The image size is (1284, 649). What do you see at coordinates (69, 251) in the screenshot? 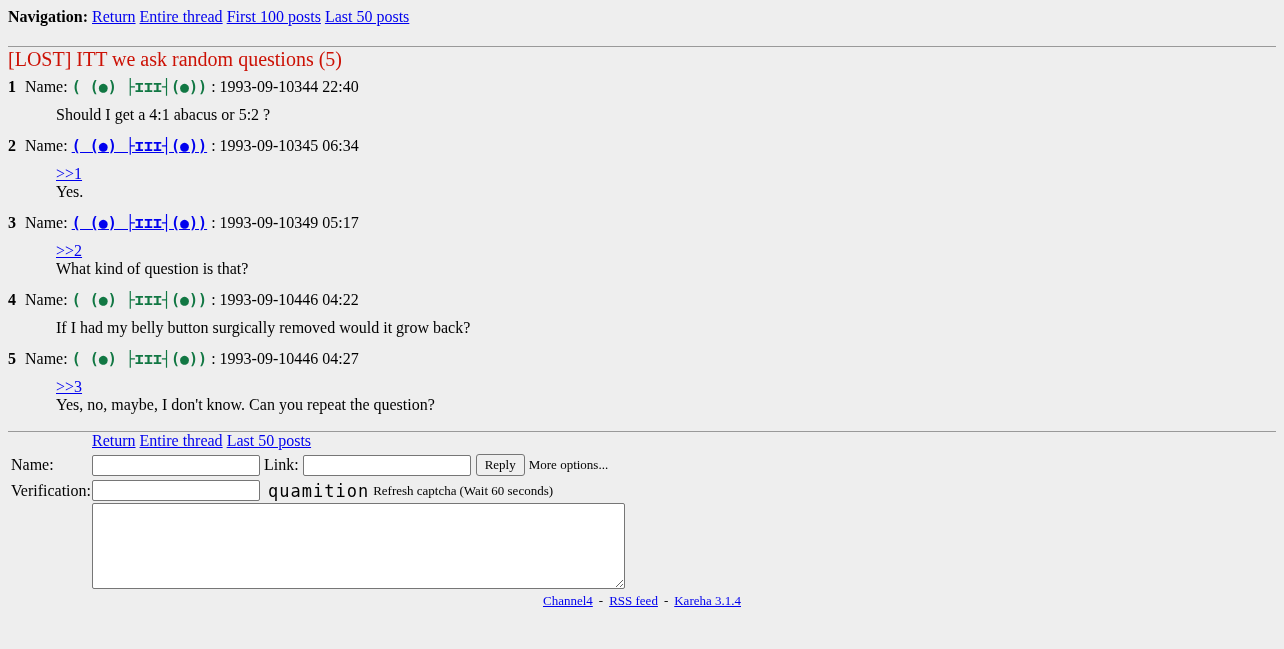
I see `quote-link: >>2` at bounding box center [69, 251].